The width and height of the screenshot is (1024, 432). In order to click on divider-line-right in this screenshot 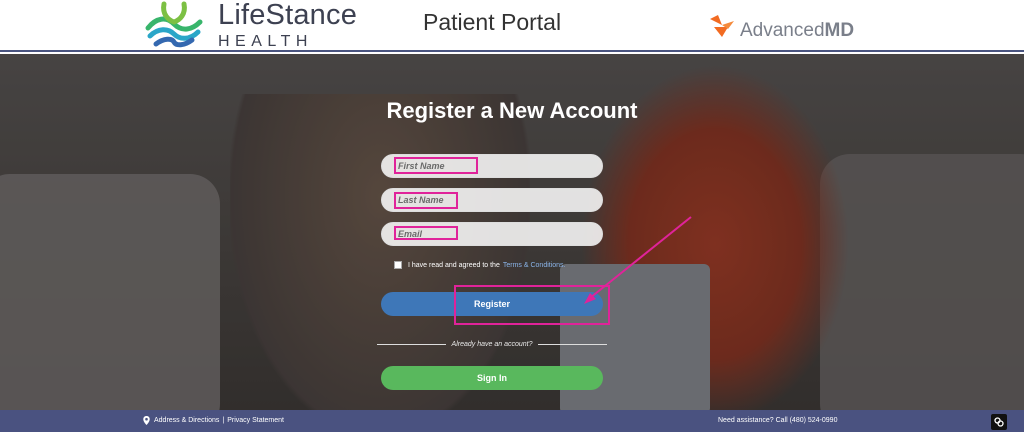, I will do `click(573, 344)`.